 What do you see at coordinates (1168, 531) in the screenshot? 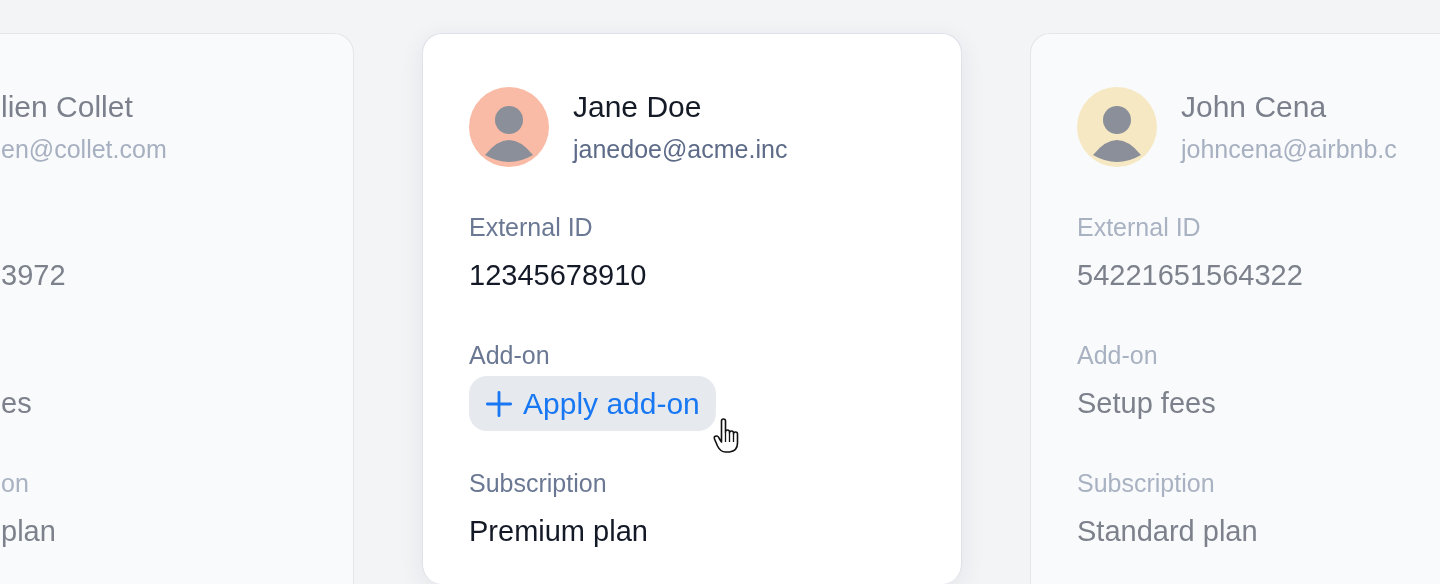
I see `field-value: Standard plan` at bounding box center [1168, 531].